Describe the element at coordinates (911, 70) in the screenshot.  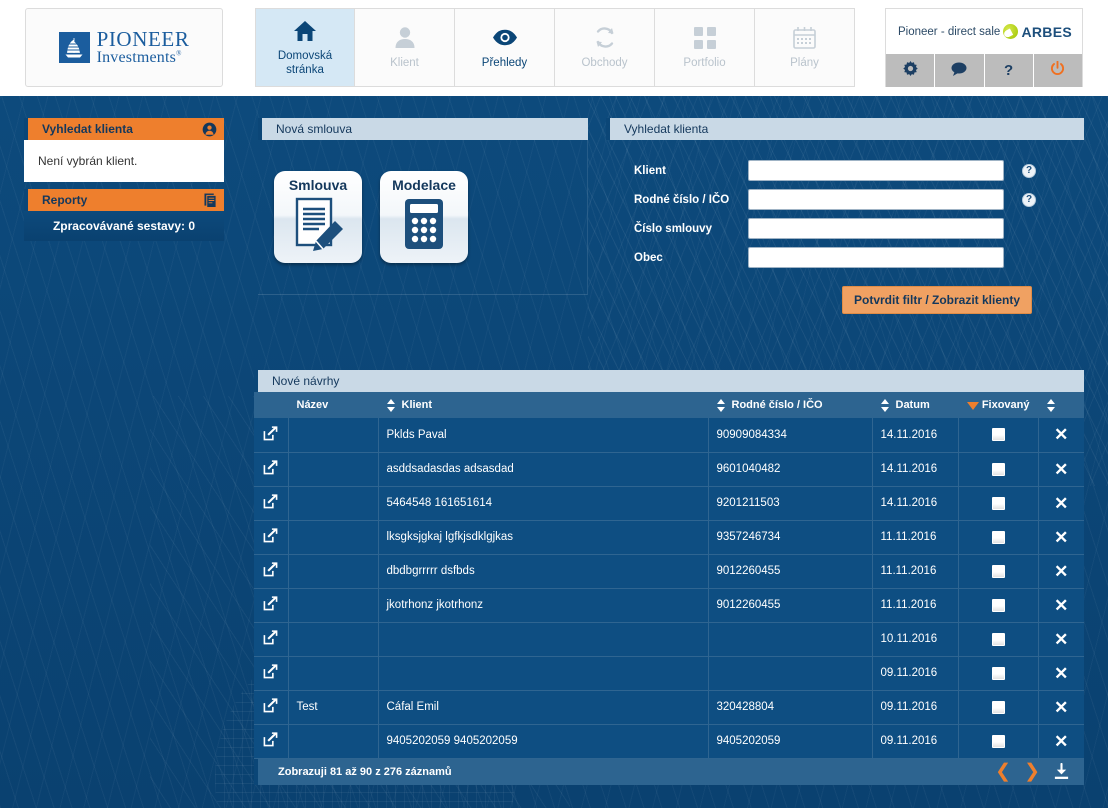
I see `settings-button` at that location.